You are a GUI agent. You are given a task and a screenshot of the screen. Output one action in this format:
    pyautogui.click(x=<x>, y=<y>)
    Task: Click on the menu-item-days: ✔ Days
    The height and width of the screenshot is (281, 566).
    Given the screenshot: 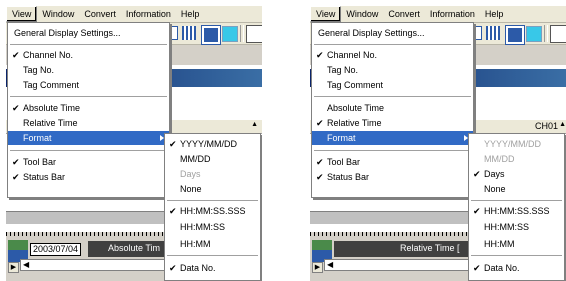 What is the action you would take?
    pyautogui.click(x=516, y=174)
    